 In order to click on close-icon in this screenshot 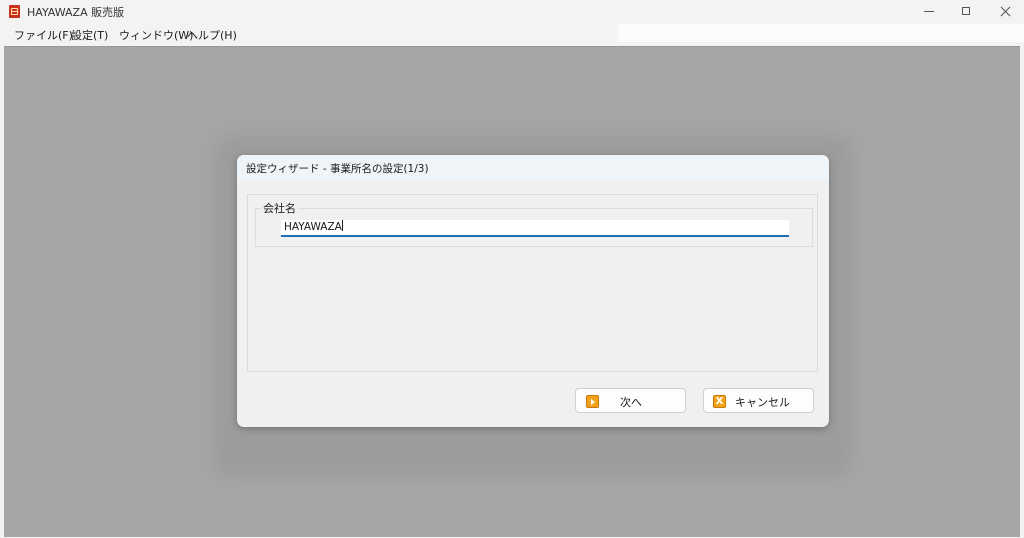, I will do `click(1005, 11)`.